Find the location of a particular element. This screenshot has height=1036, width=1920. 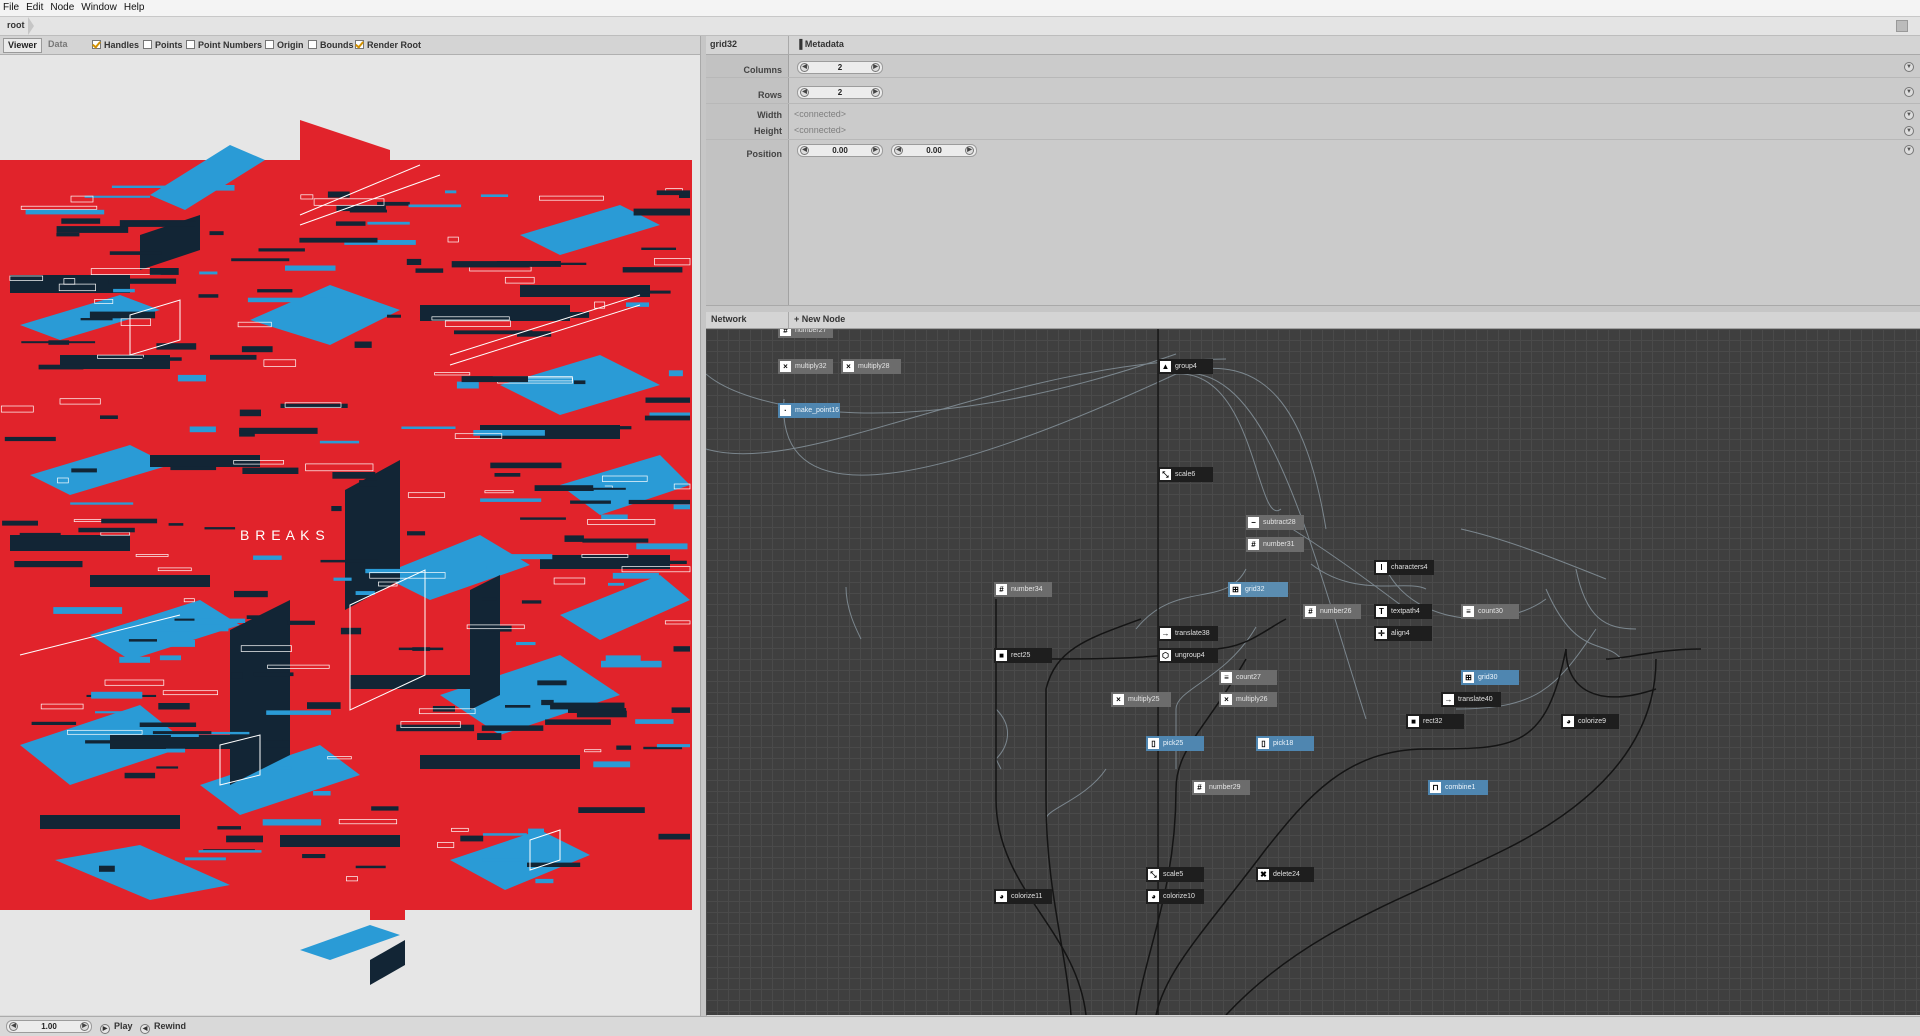

node-ungroup4: ⬡ ungroup4 is located at coordinates (1188, 655).